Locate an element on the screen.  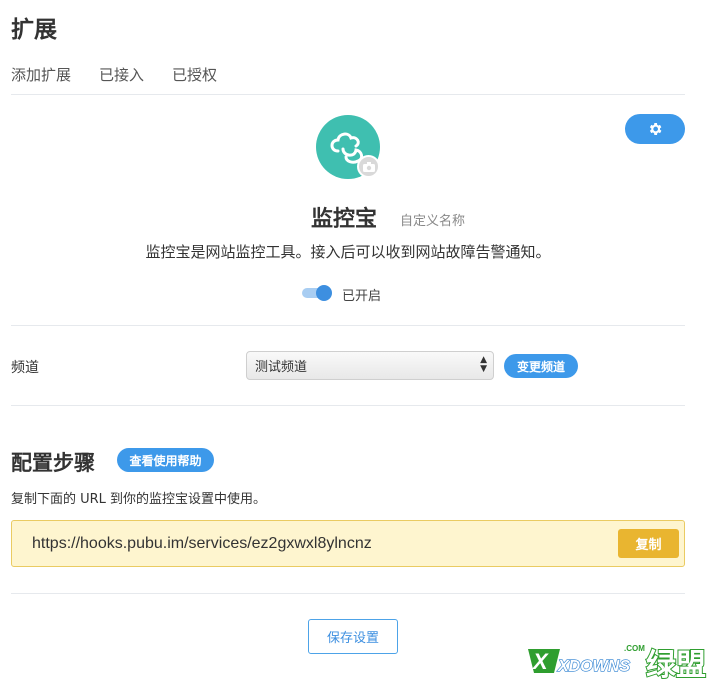
tab-connected: 已接入 is located at coordinates (121, 74).